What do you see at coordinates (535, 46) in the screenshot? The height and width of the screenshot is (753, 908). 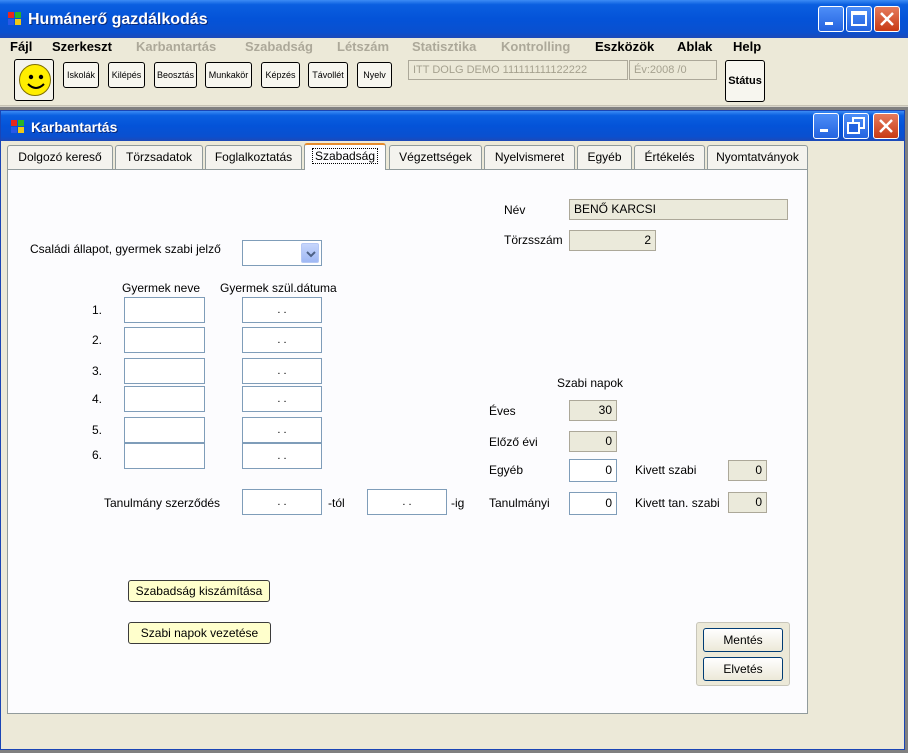 I see `menu-kontrolling: Kontrolling` at bounding box center [535, 46].